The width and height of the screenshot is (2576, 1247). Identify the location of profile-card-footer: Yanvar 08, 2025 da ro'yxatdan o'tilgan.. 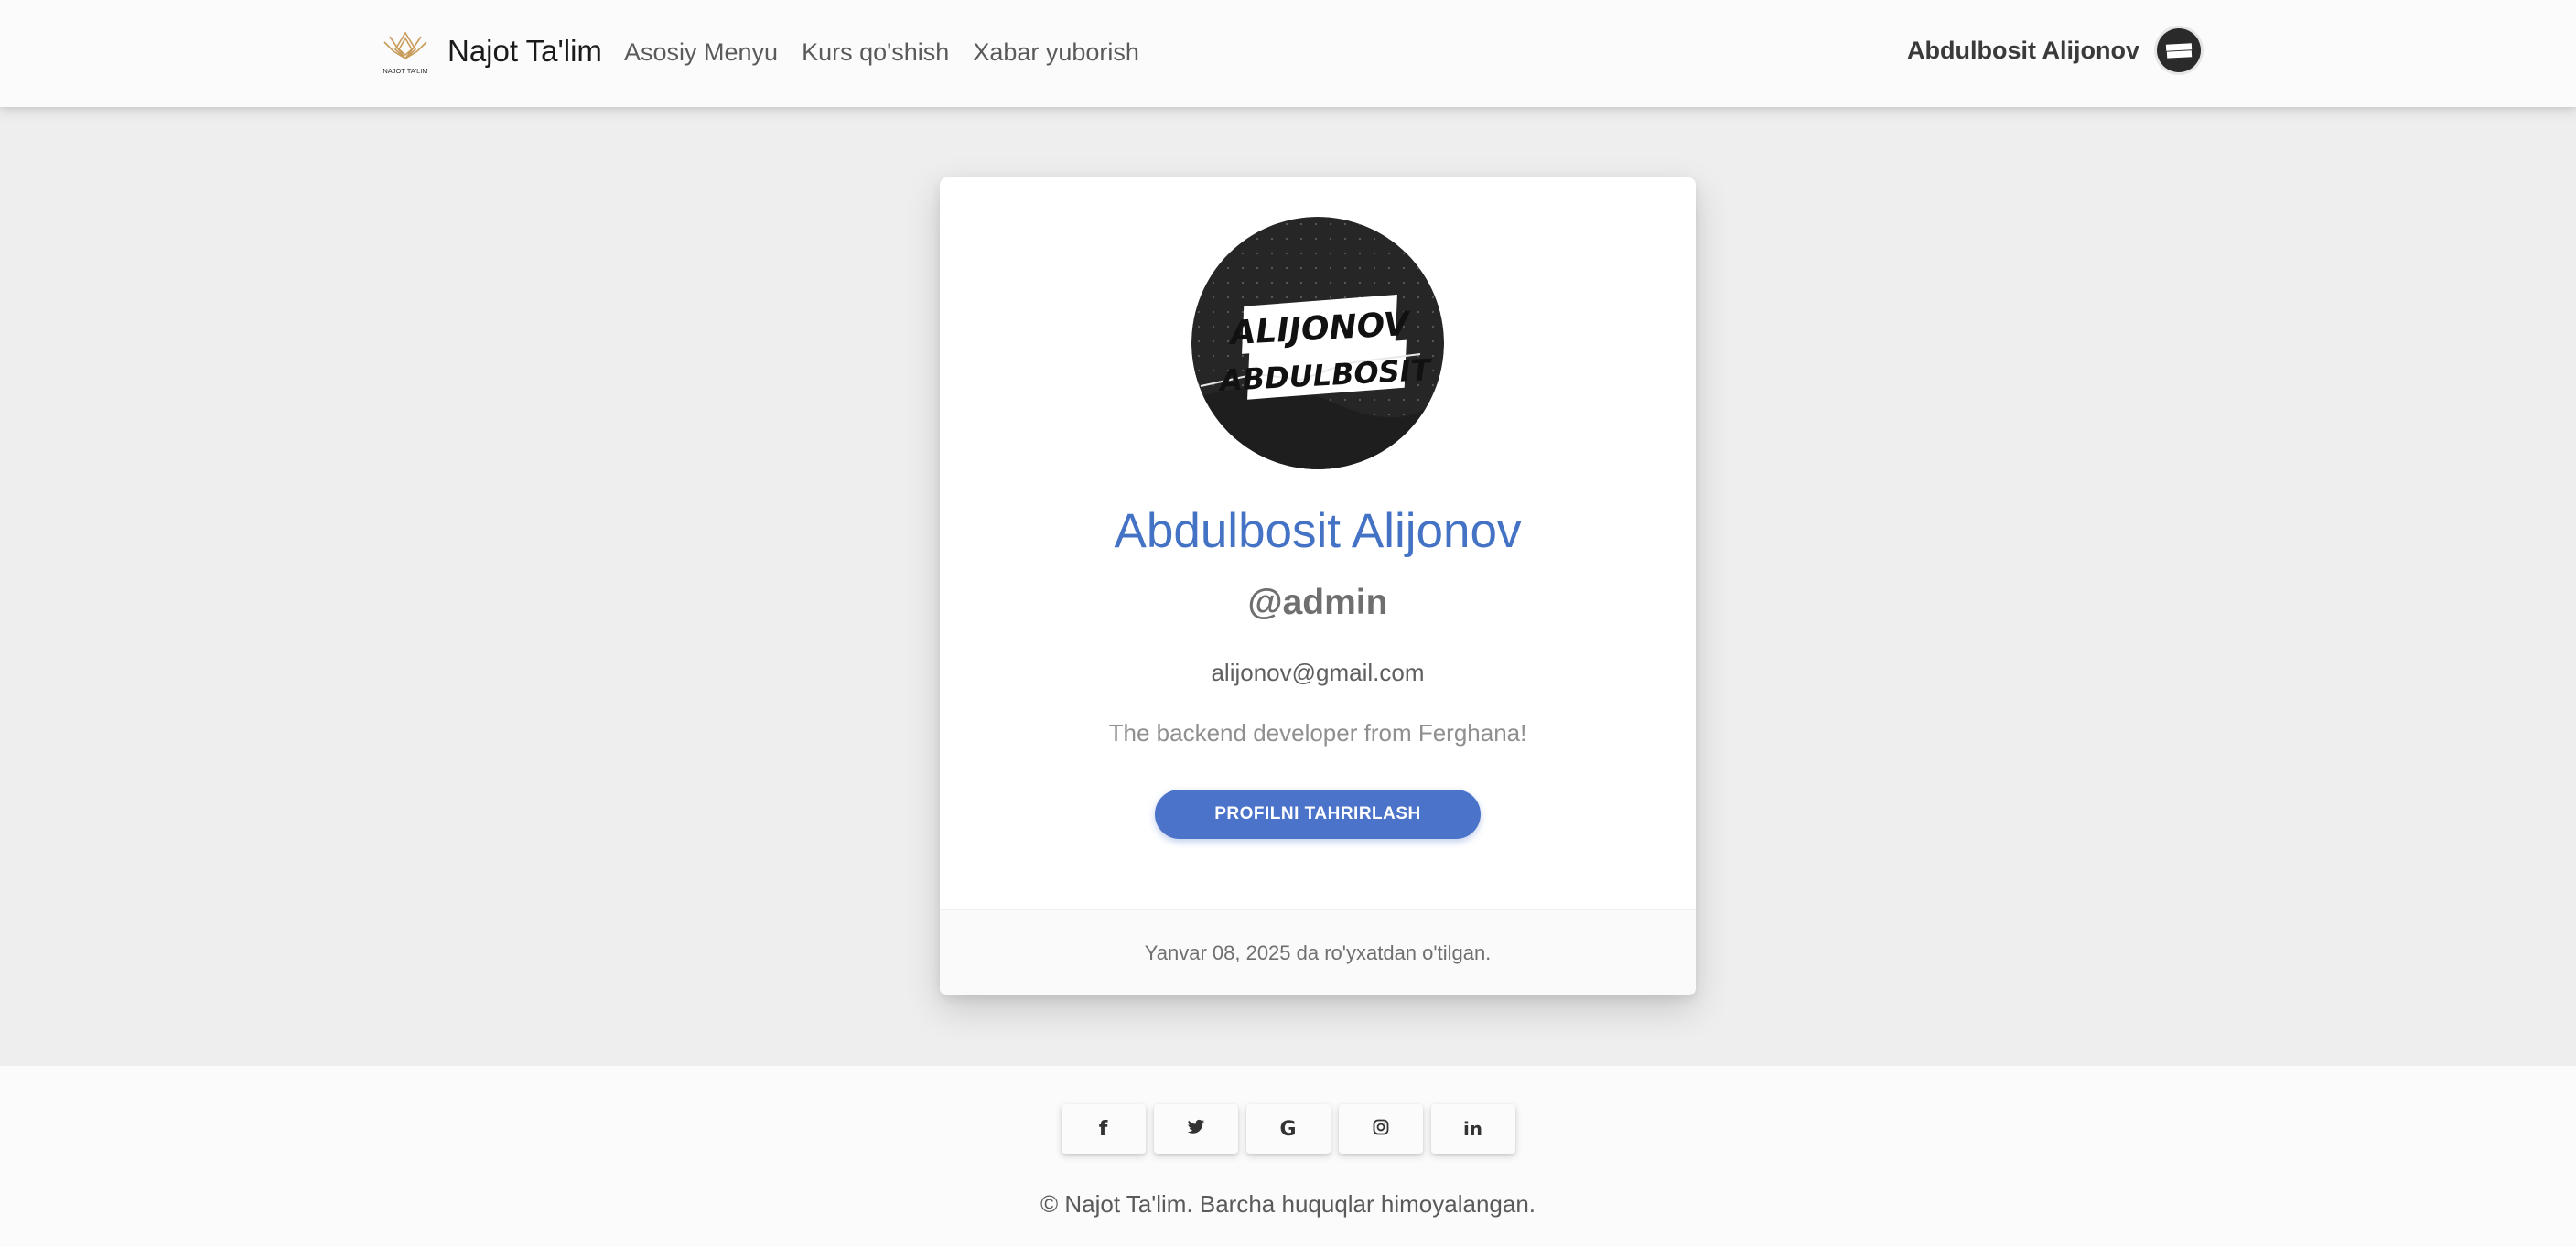
(1318, 952).